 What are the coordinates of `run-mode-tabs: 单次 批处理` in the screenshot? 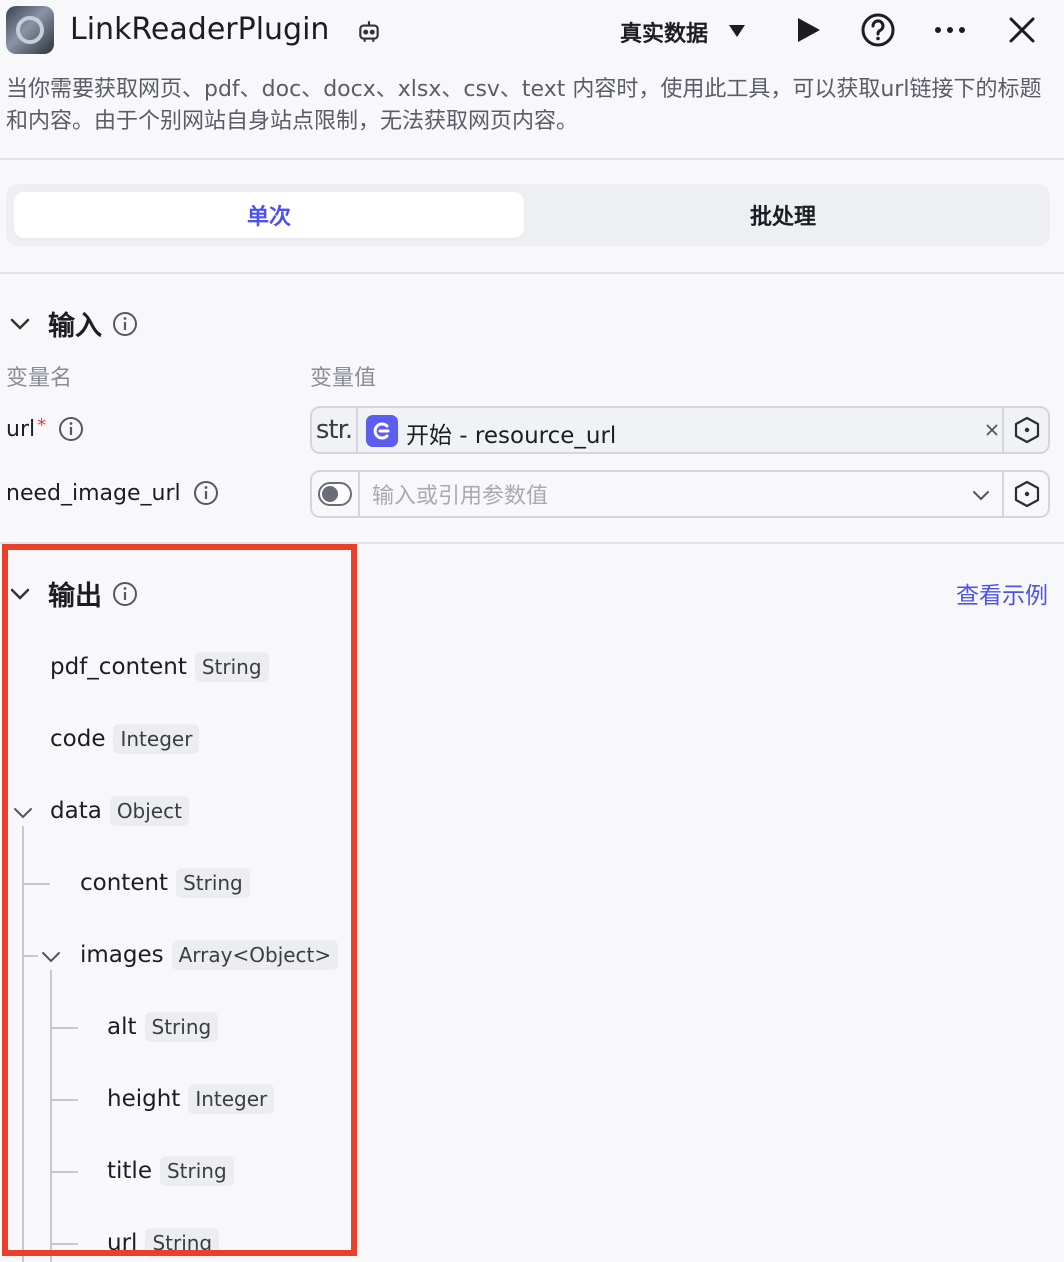 It's located at (528, 215).